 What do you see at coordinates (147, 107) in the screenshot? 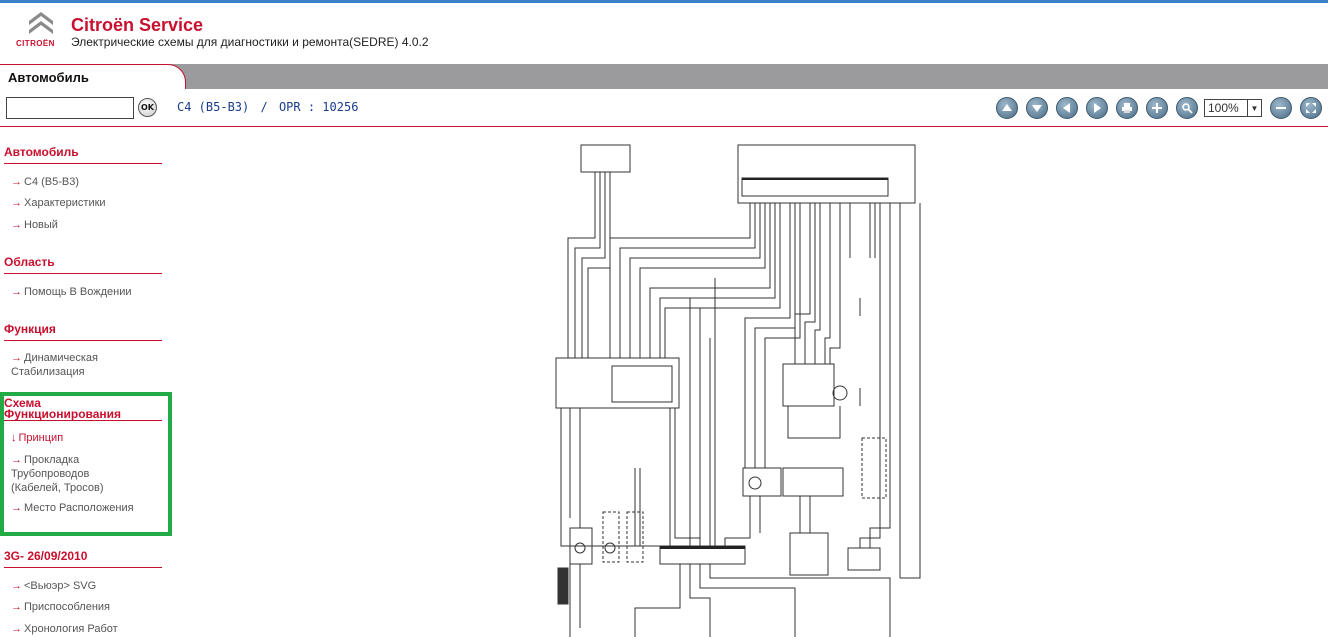
I see `ok-button: OK` at bounding box center [147, 107].